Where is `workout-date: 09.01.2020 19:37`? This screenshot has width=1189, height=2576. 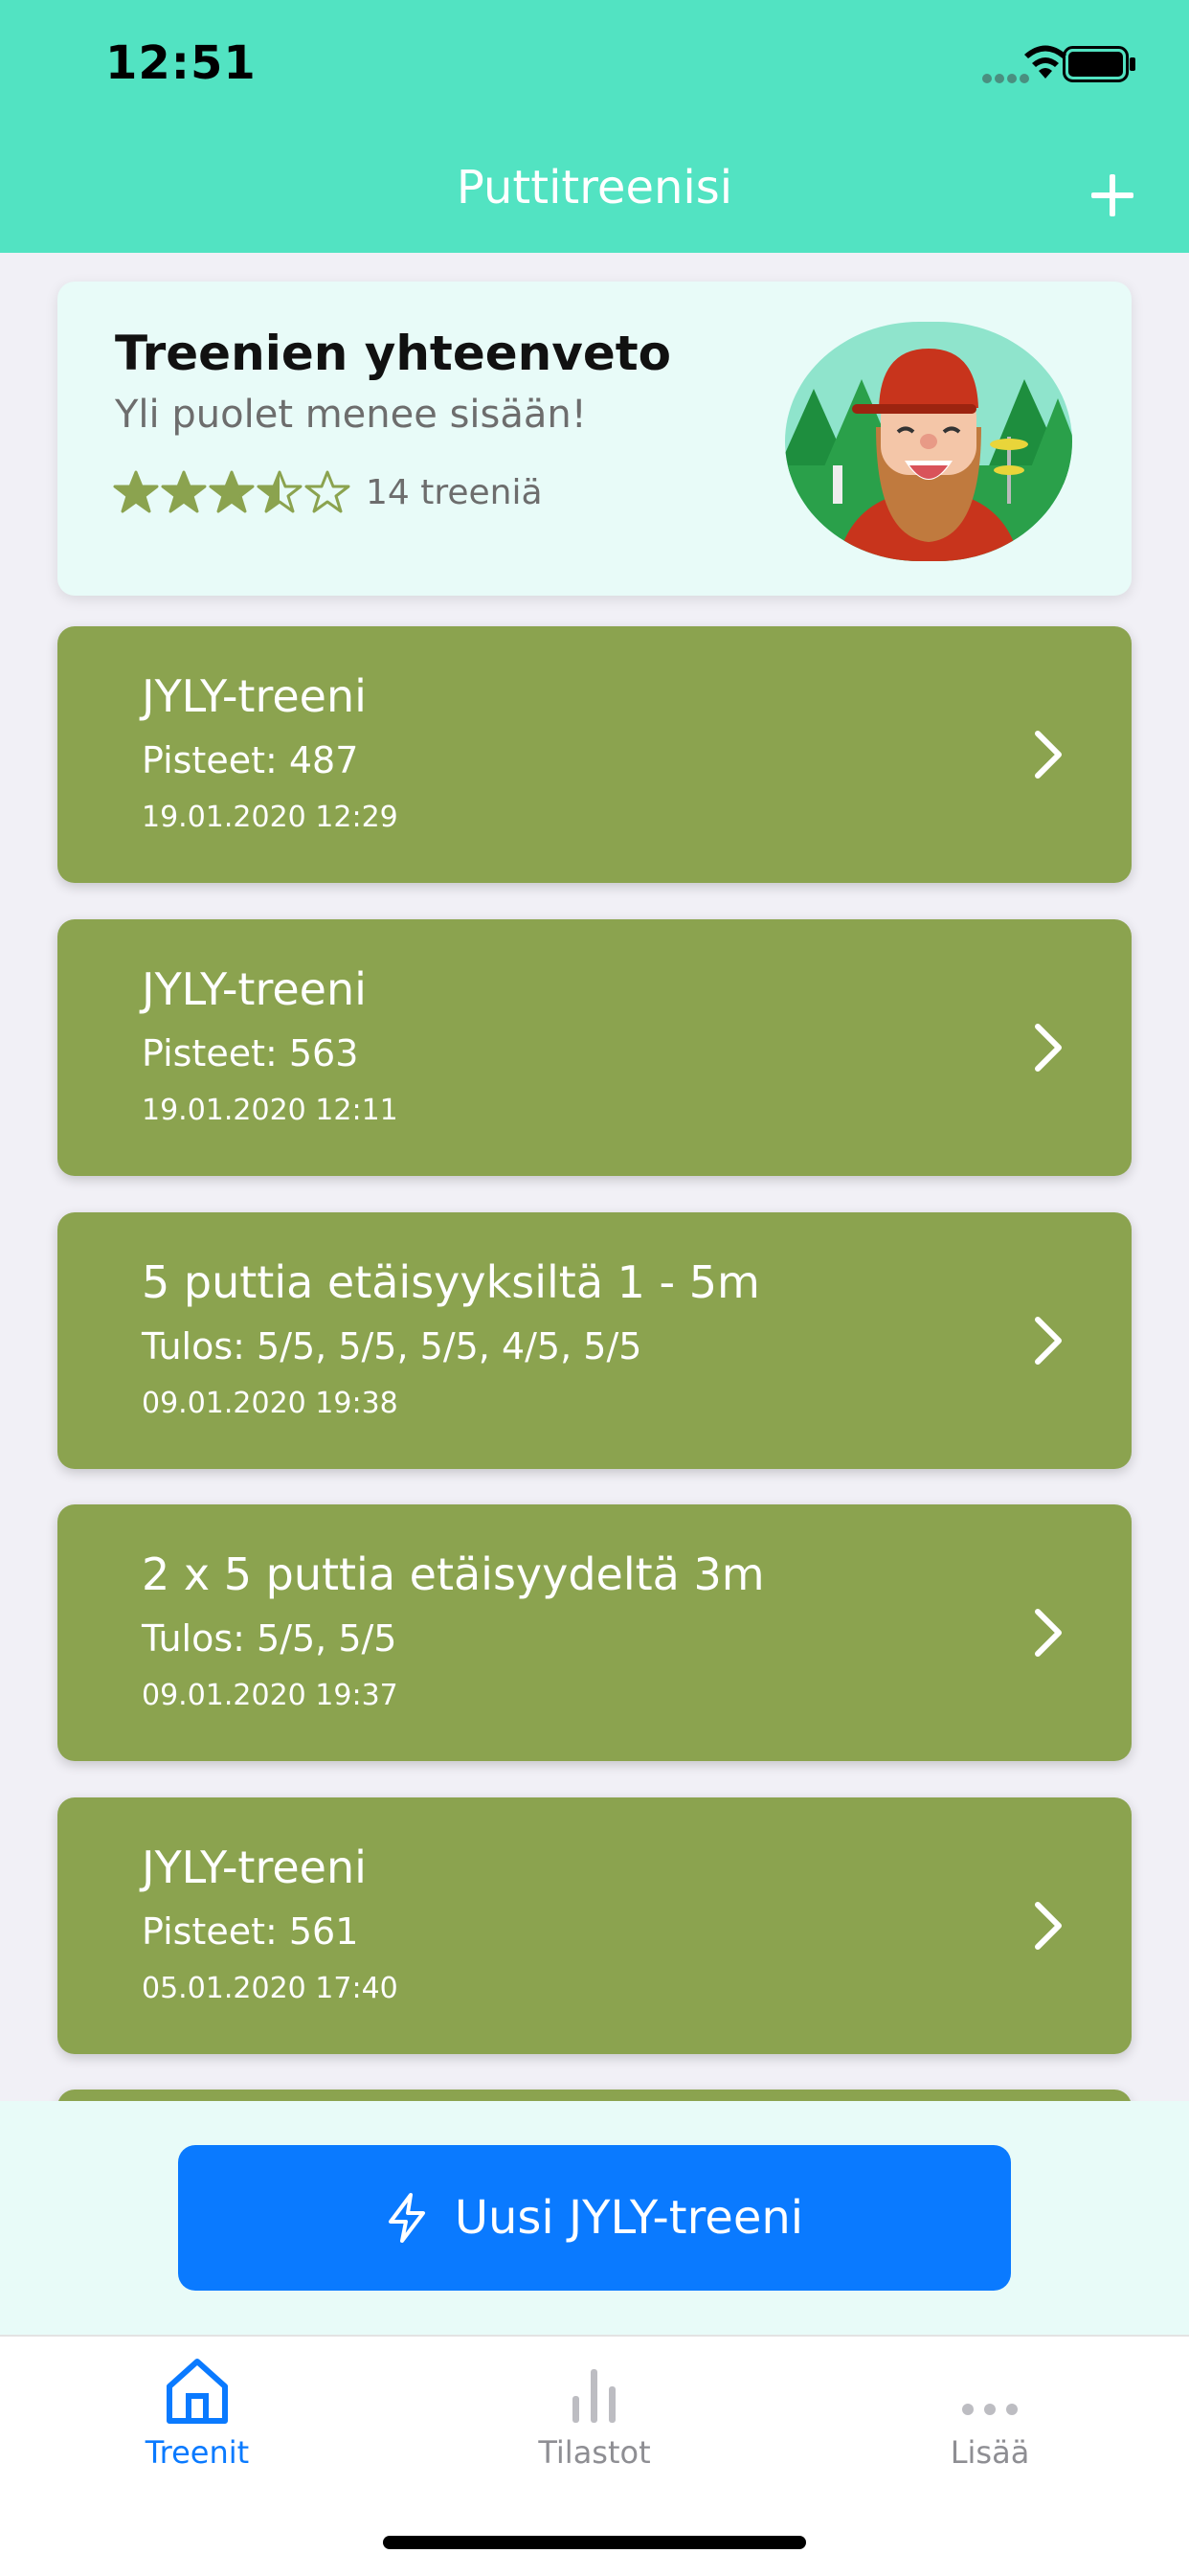 workout-date: 09.01.2020 19:37 is located at coordinates (270, 1695).